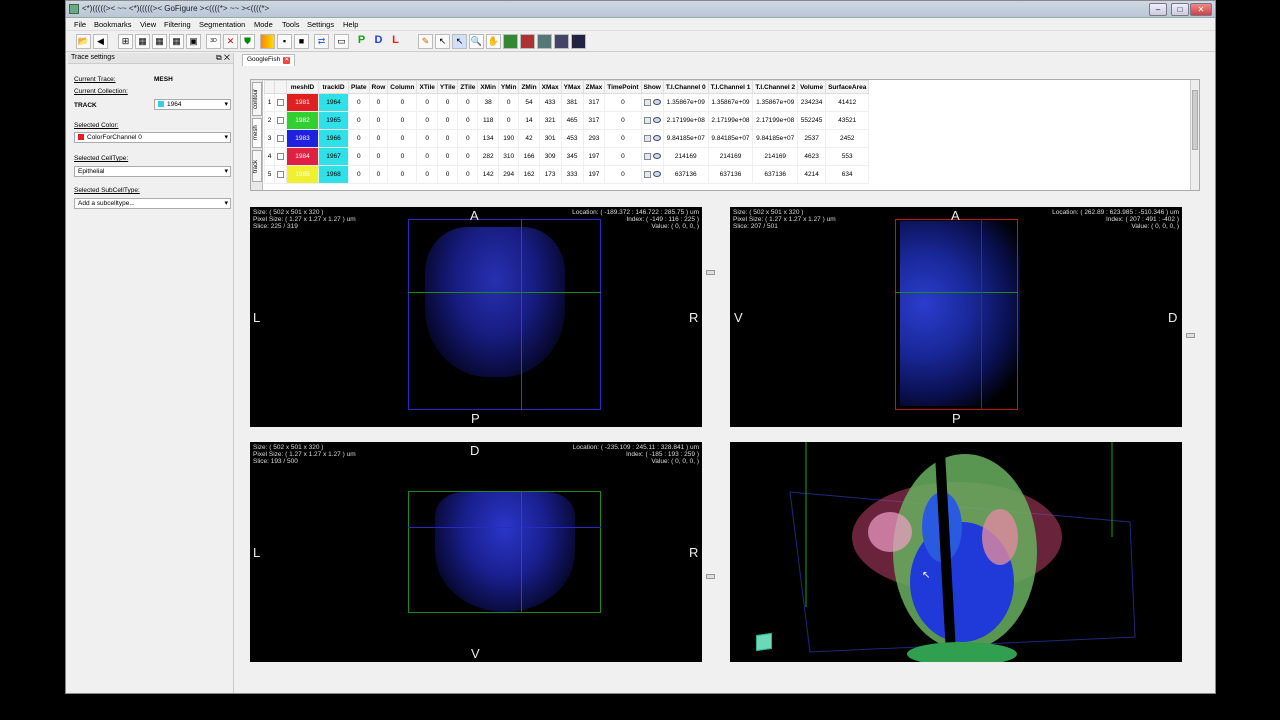 The image size is (1280, 720). I want to click on cell-xmin: 38, so click(488, 102).